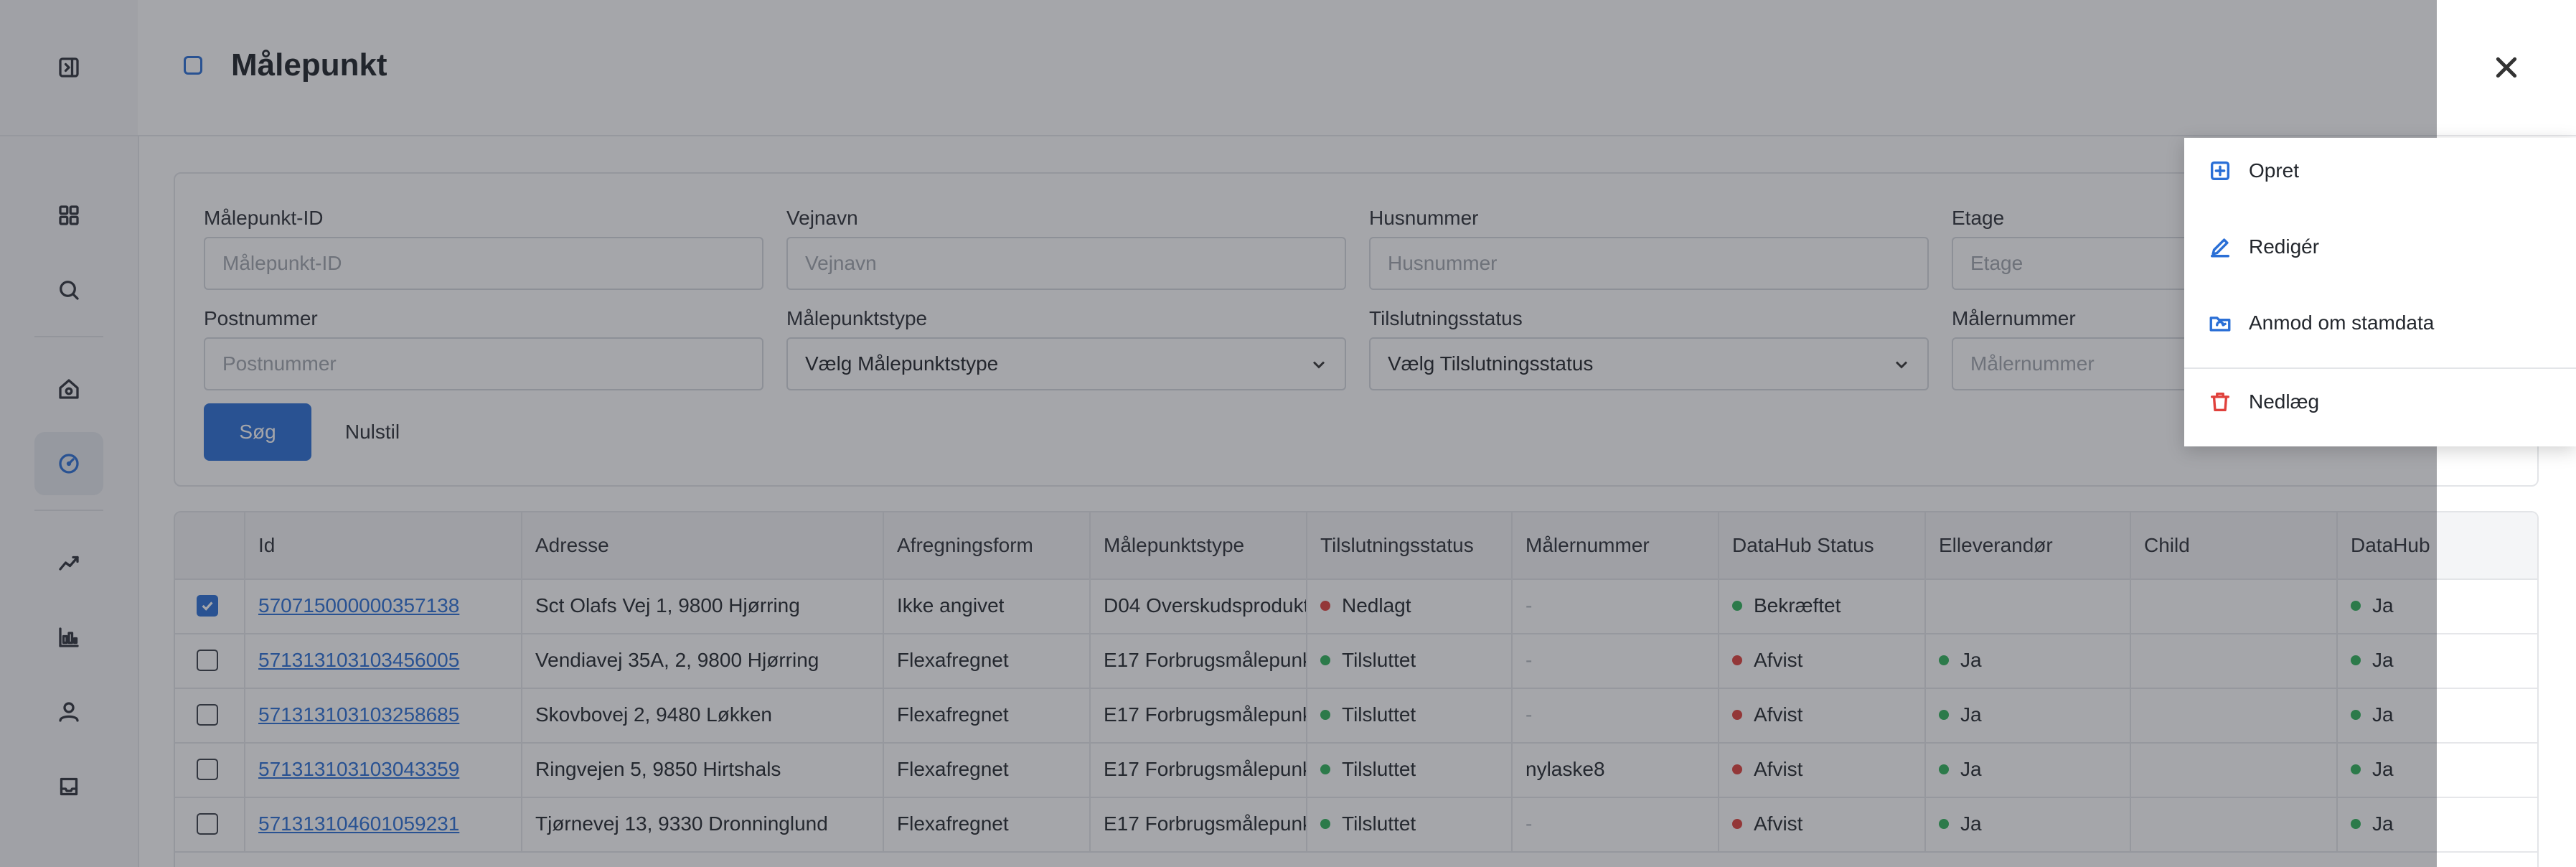 The width and height of the screenshot is (2576, 867). What do you see at coordinates (2380, 247) in the screenshot?
I see `menu-item-edit: Redigér` at bounding box center [2380, 247].